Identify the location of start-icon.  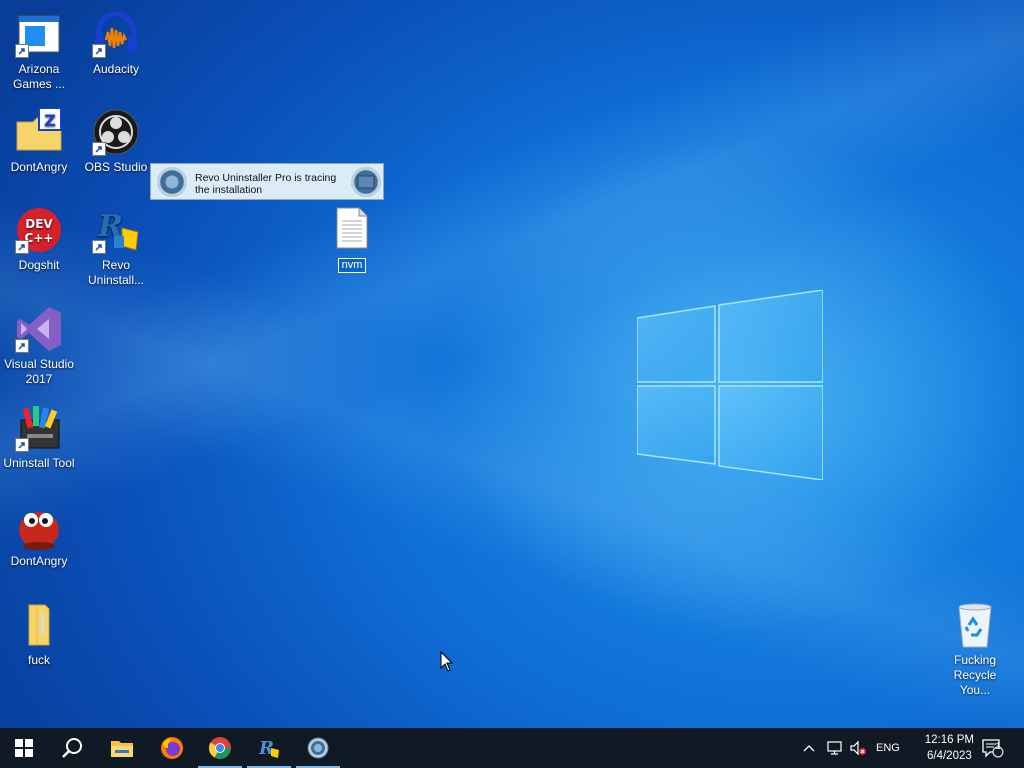
(24, 748).